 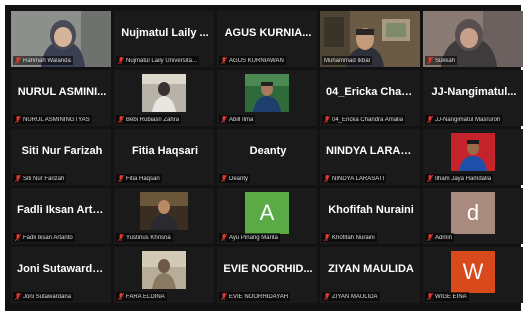 I want to click on participant-label: Siti Nur Farizah, so click(x=40, y=178).